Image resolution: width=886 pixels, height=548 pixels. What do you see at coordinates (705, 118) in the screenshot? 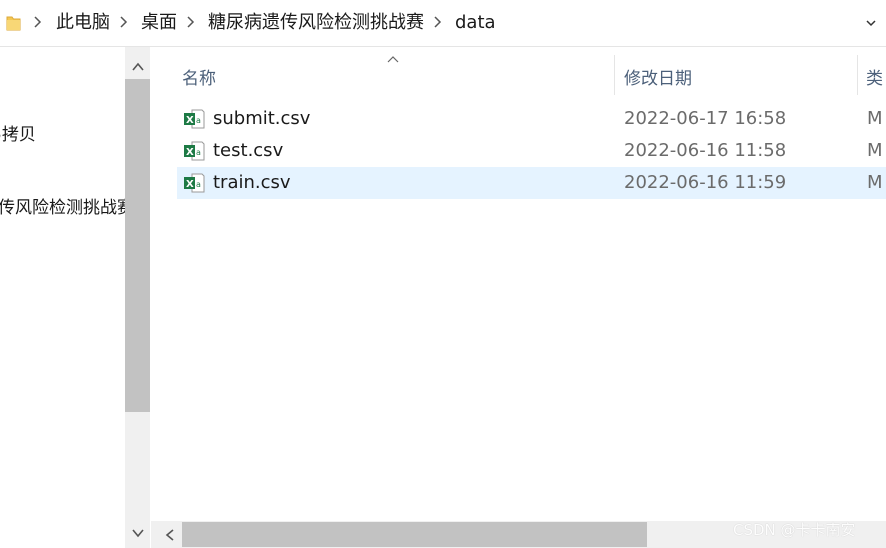
I see `file-date: 2022-06-17 16:58` at bounding box center [705, 118].